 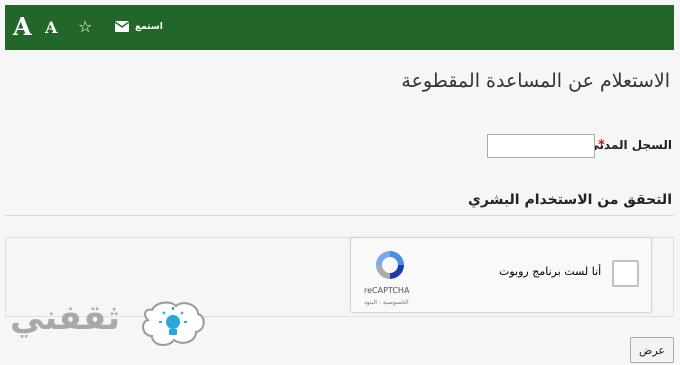 What do you see at coordinates (149, 27) in the screenshot?
I see `listen-button: استمع` at bounding box center [149, 27].